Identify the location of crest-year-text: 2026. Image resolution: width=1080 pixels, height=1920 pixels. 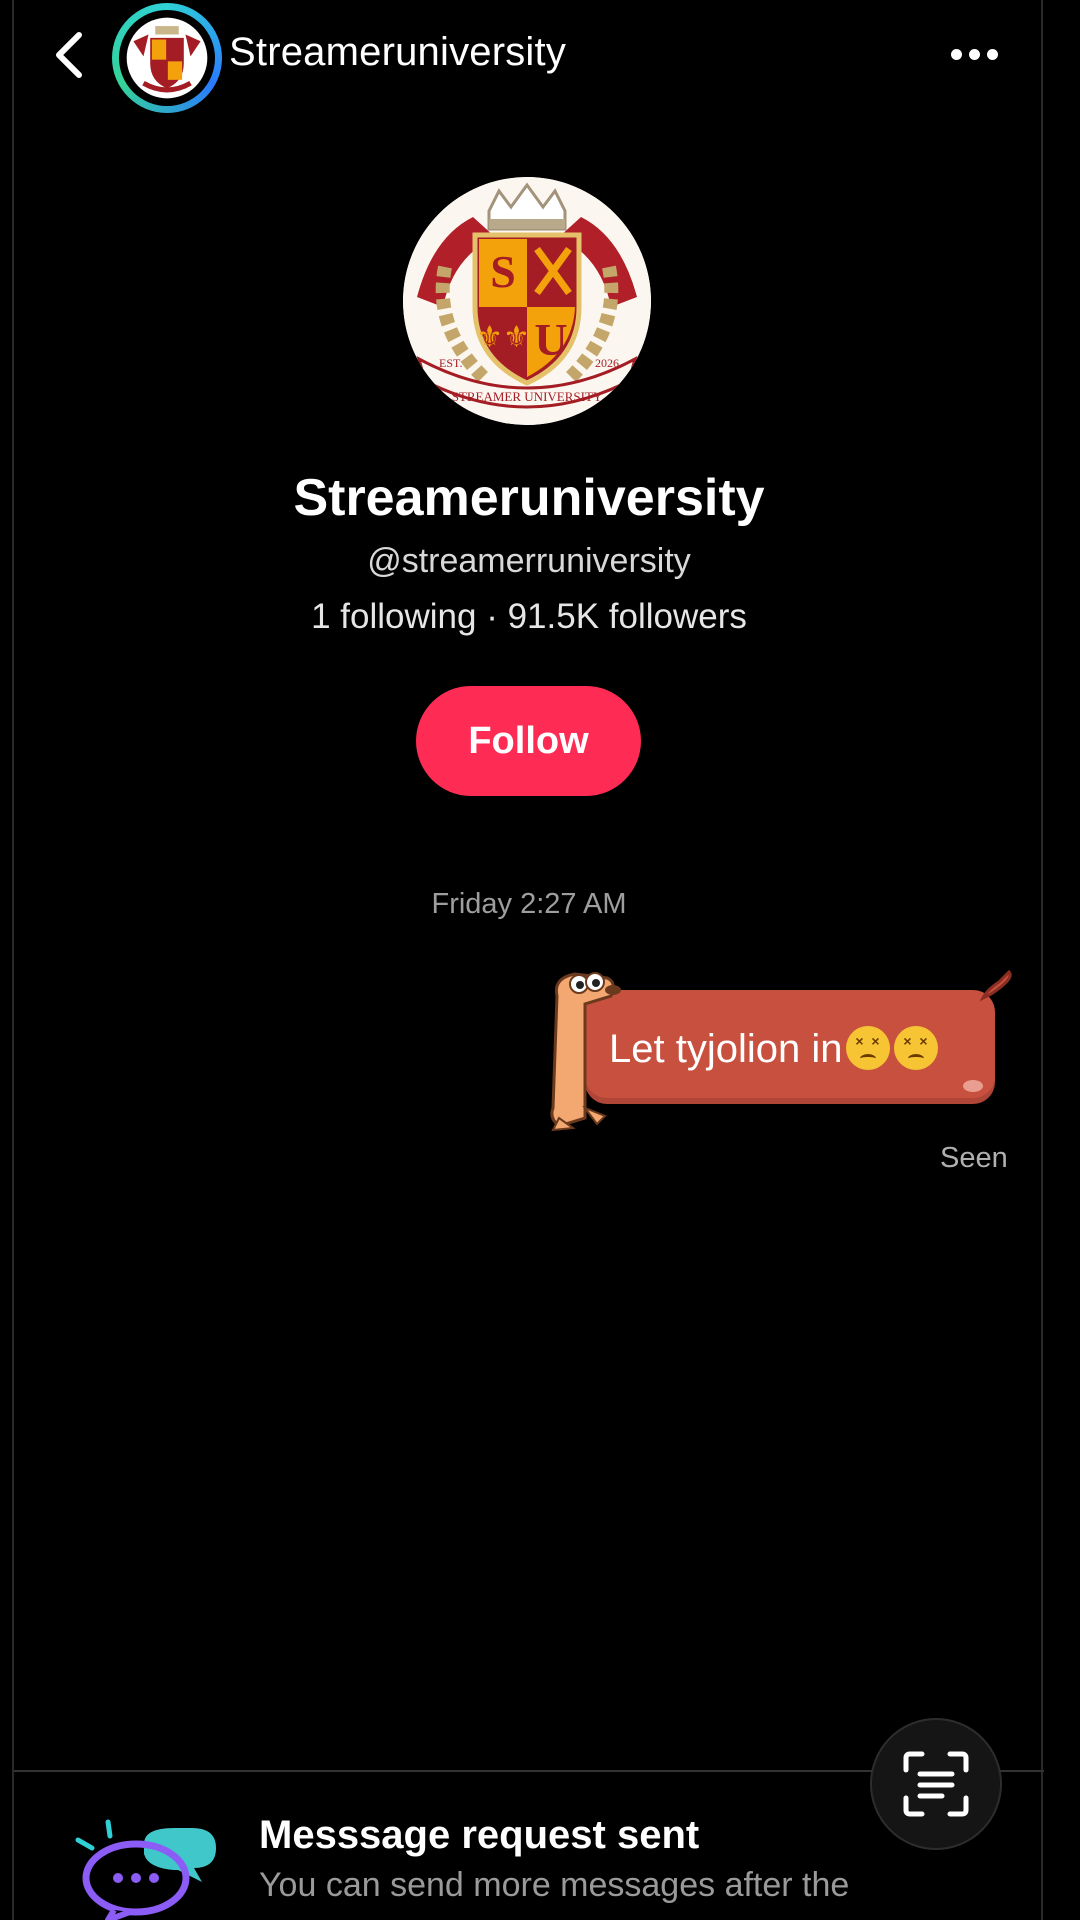
(607, 363).